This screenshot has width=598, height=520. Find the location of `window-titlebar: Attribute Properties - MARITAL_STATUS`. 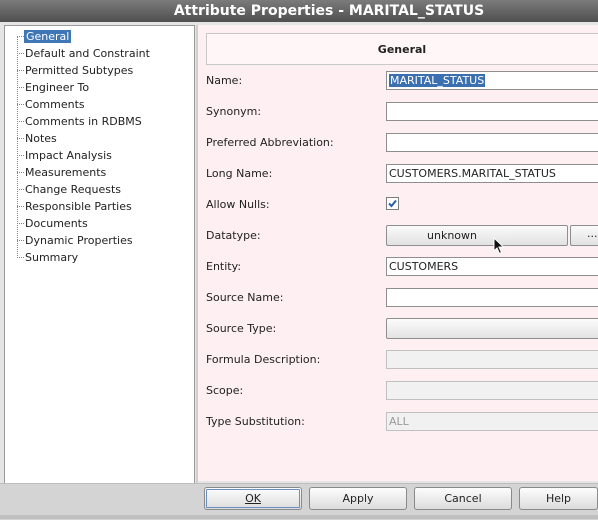

window-titlebar: Attribute Properties - MARITAL_STATUS is located at coordinates (299, 11).